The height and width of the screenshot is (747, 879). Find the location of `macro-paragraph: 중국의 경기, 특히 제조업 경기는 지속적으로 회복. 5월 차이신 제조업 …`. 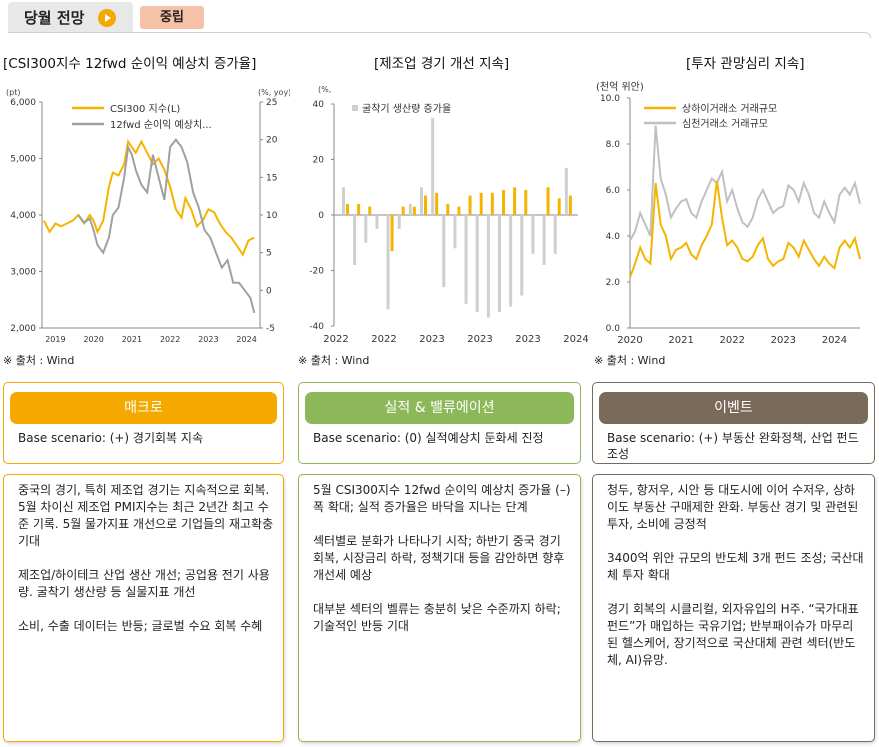

macro-paragraph: 중국의 경기, 특히 제조업 경기는 지속적으로 회복. 5월 차이신 제조업 … is located at coordinates (146, 515).